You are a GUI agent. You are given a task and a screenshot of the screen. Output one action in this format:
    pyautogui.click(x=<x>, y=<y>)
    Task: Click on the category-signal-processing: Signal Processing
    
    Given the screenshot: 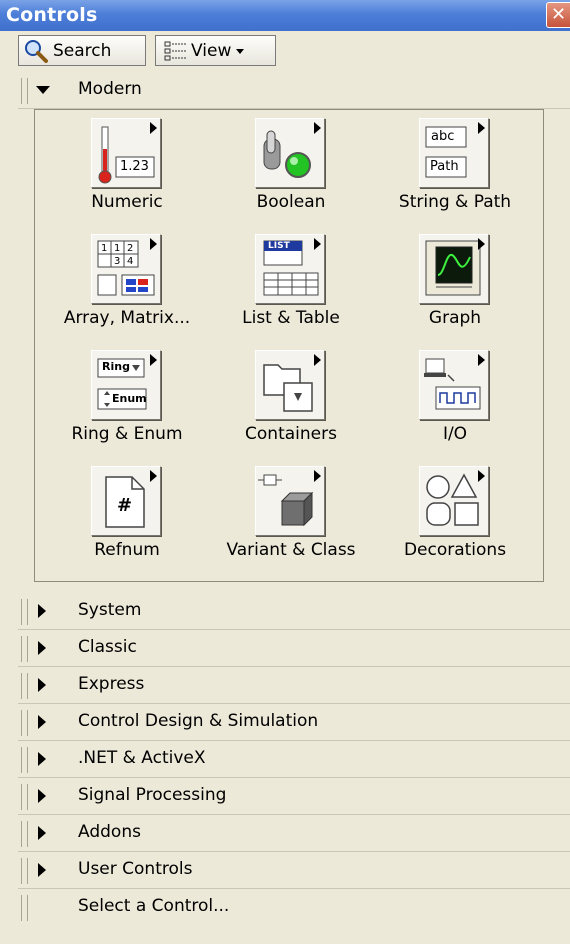 What is the action you would take?
    pyautogui.click(x=294, y=796)
    